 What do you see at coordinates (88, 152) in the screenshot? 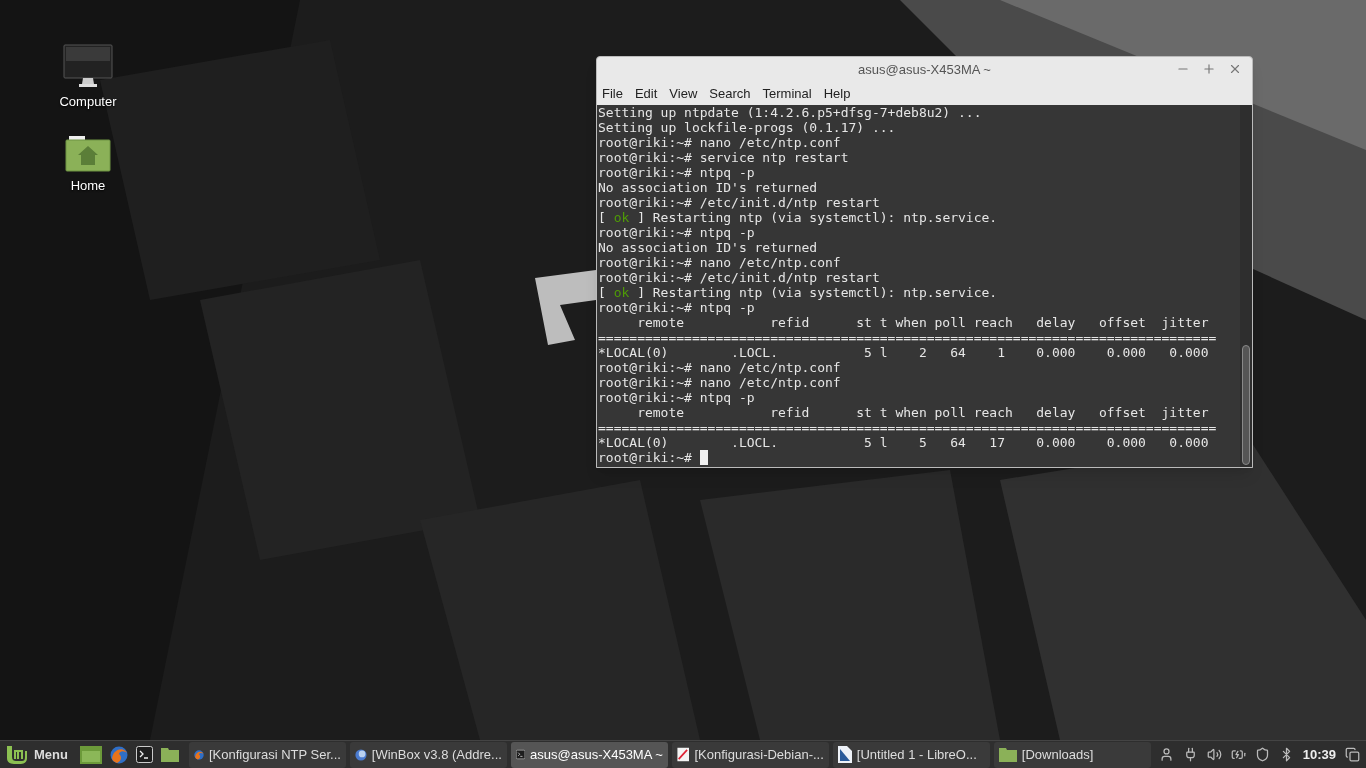
I see `home-folder-icon` at bounding box center [88, 152].